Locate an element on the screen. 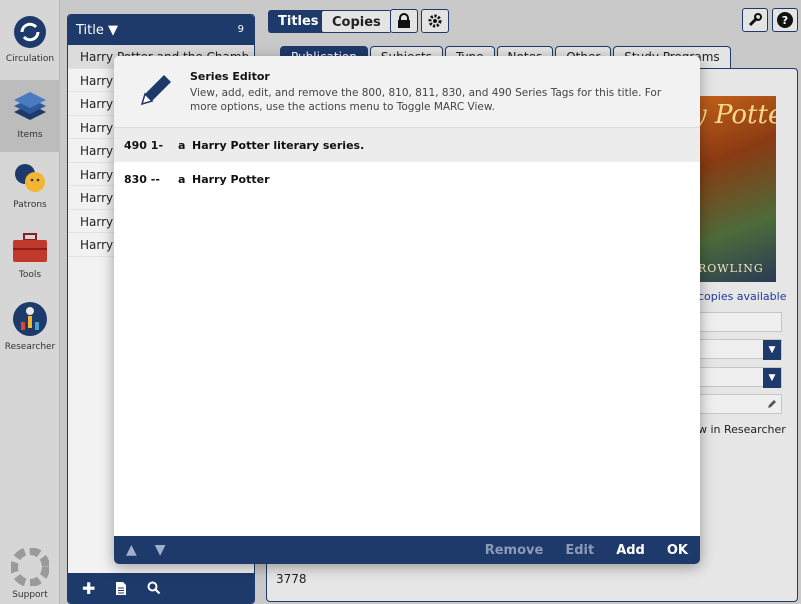  lock-icon is located at coordinates (404, 20).